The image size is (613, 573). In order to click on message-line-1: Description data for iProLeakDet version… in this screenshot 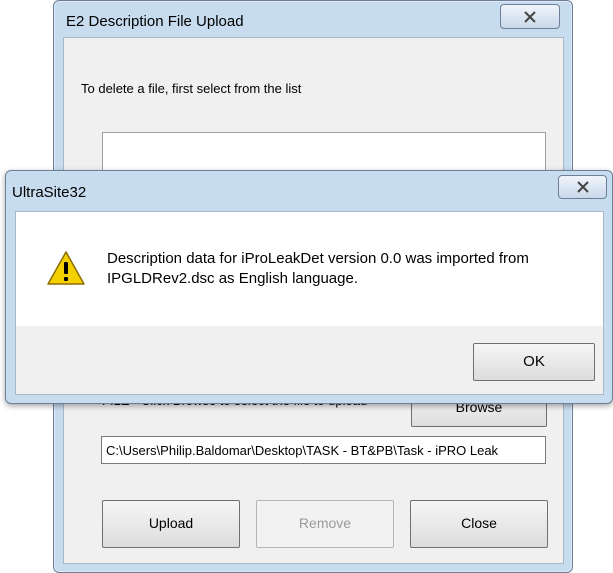, I will do `click(318, 258)`.